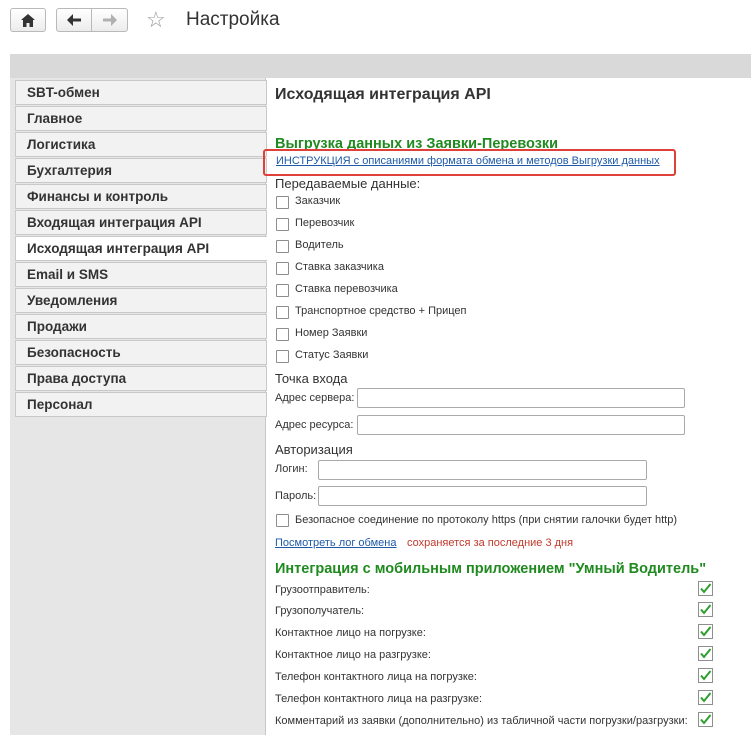 This screenshot has width=751, height=735. Describe the element at coordinates (322, 590) in the screenshot. I see `mobile-item-shipper-label: Грузоотправитель:` at that location.